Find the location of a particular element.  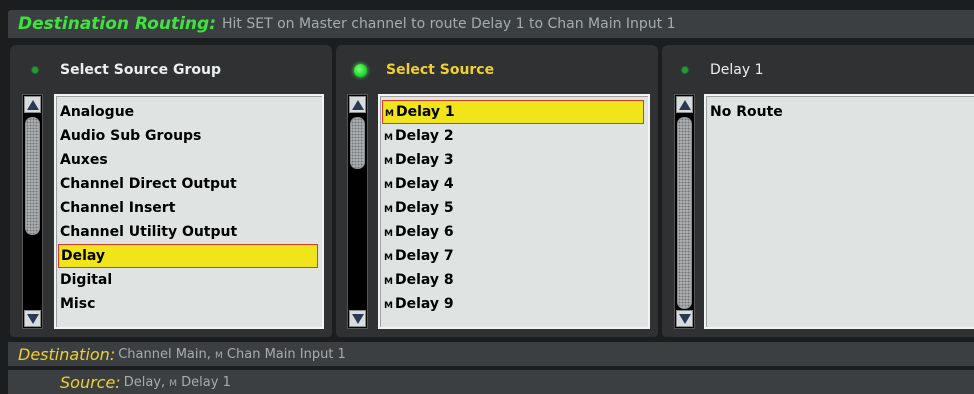

list-item: M Delay 9 is located at coordinates (513, 304).